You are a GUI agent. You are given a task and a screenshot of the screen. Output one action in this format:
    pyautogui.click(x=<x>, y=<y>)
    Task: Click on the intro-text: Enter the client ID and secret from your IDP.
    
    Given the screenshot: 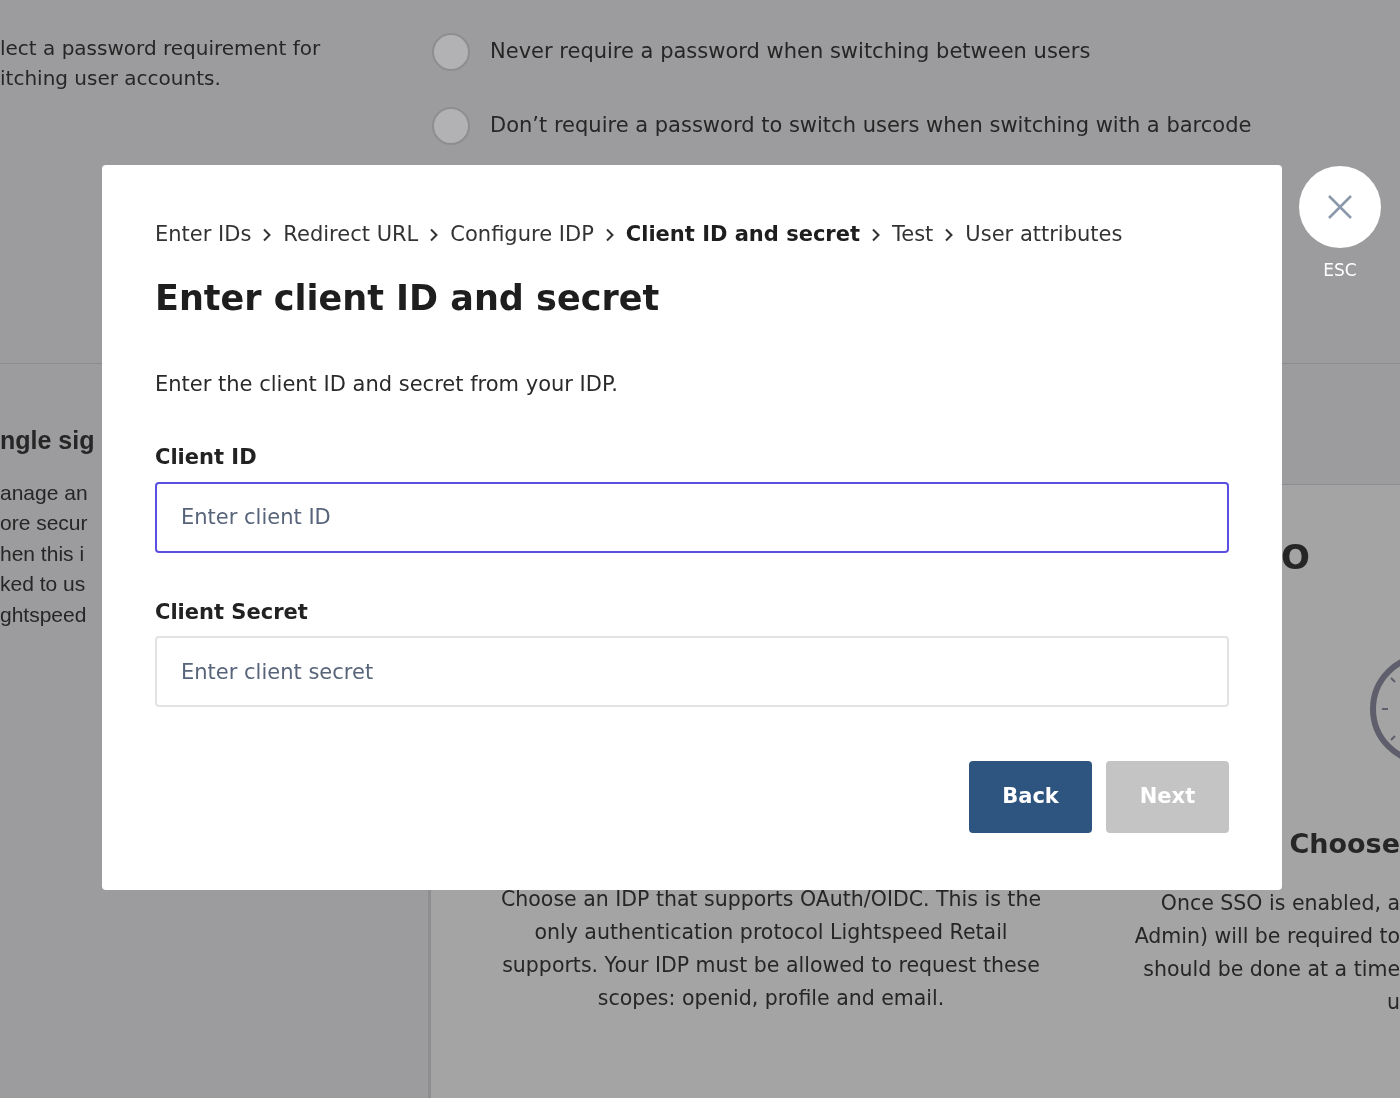 What is the action you would take?
    pyautogui.click(x=387, y=384)
    